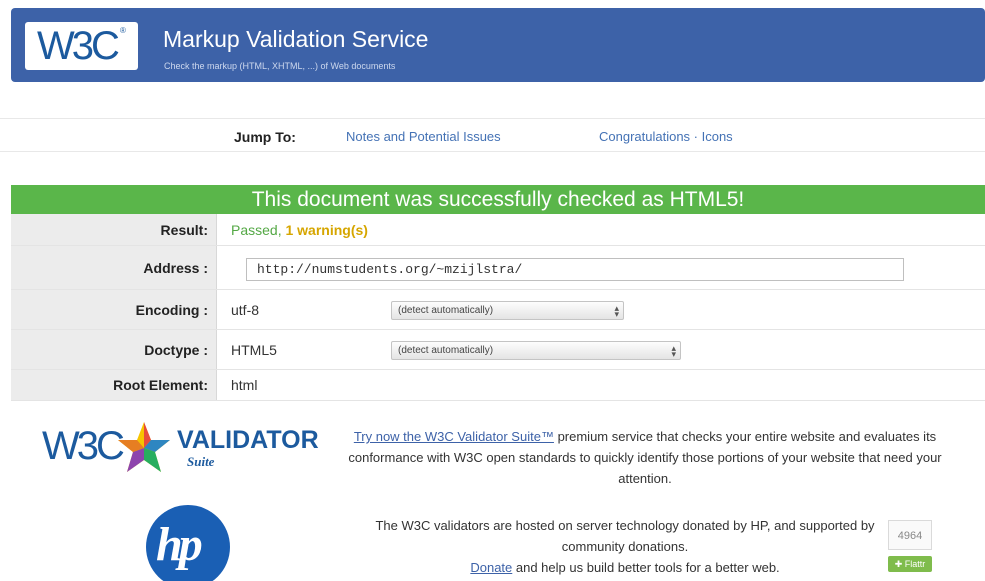 The height and width of the screenshot is (581, 985). What do you see at coordinates (454, 436) in the screenshot?
I see `validator-suite-link: Try now the W3C Validator Suite™` at bounding box center [454, 436].